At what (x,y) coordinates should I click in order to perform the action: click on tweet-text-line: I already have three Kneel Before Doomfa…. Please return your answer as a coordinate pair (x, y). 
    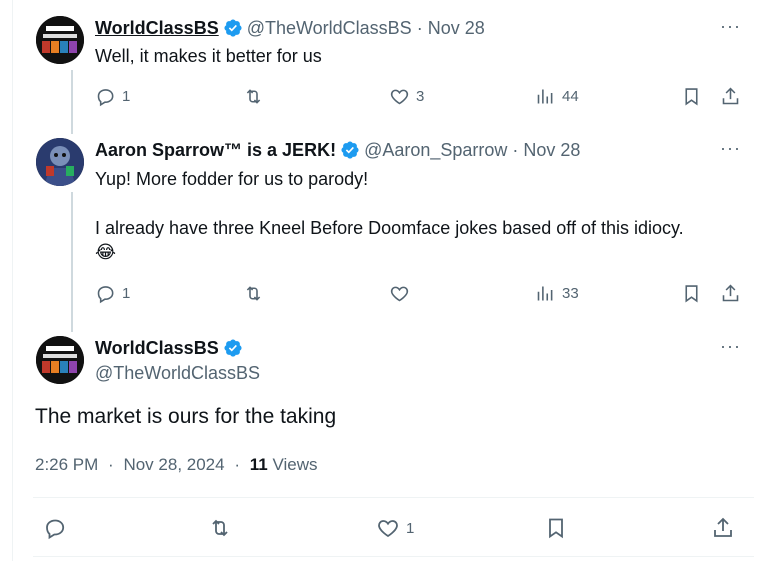
    Looking at the image, I should click on (389, 228).